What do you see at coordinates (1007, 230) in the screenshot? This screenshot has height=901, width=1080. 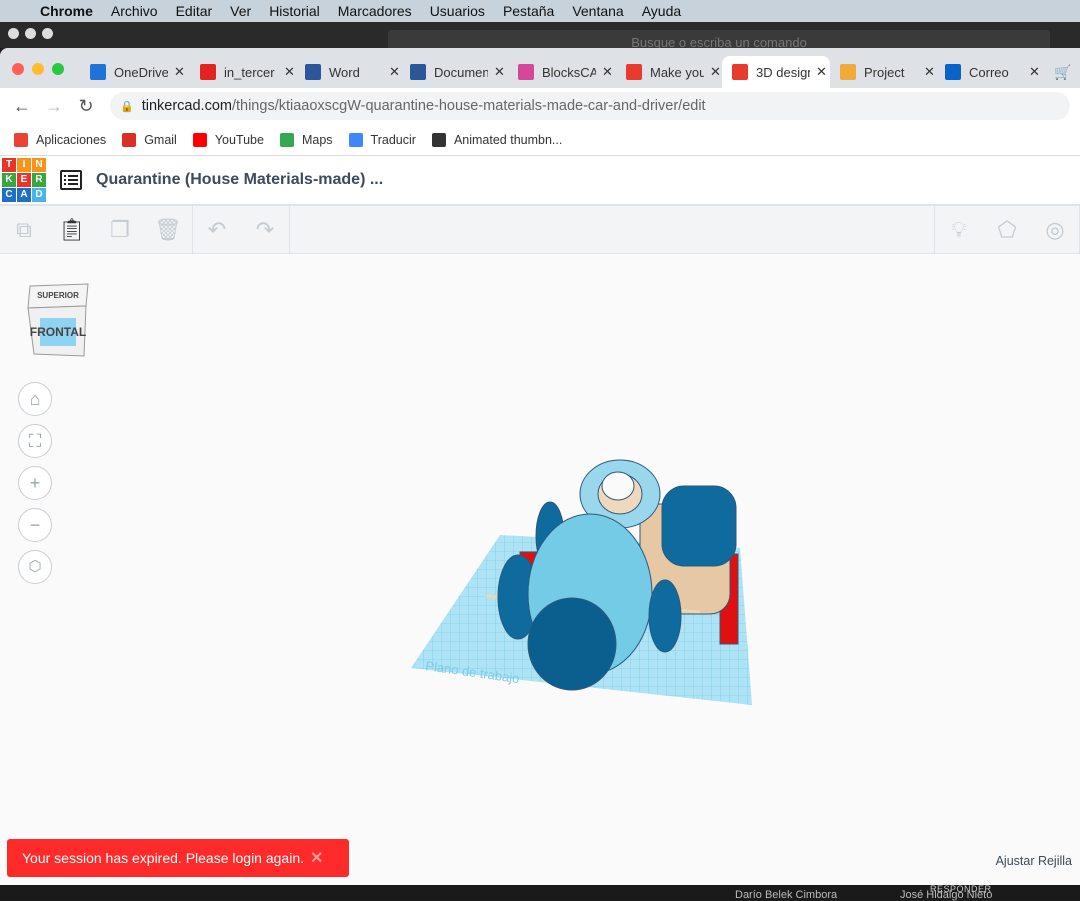 I see `group-icon: ⬠` at bounding box center [1007, 230].